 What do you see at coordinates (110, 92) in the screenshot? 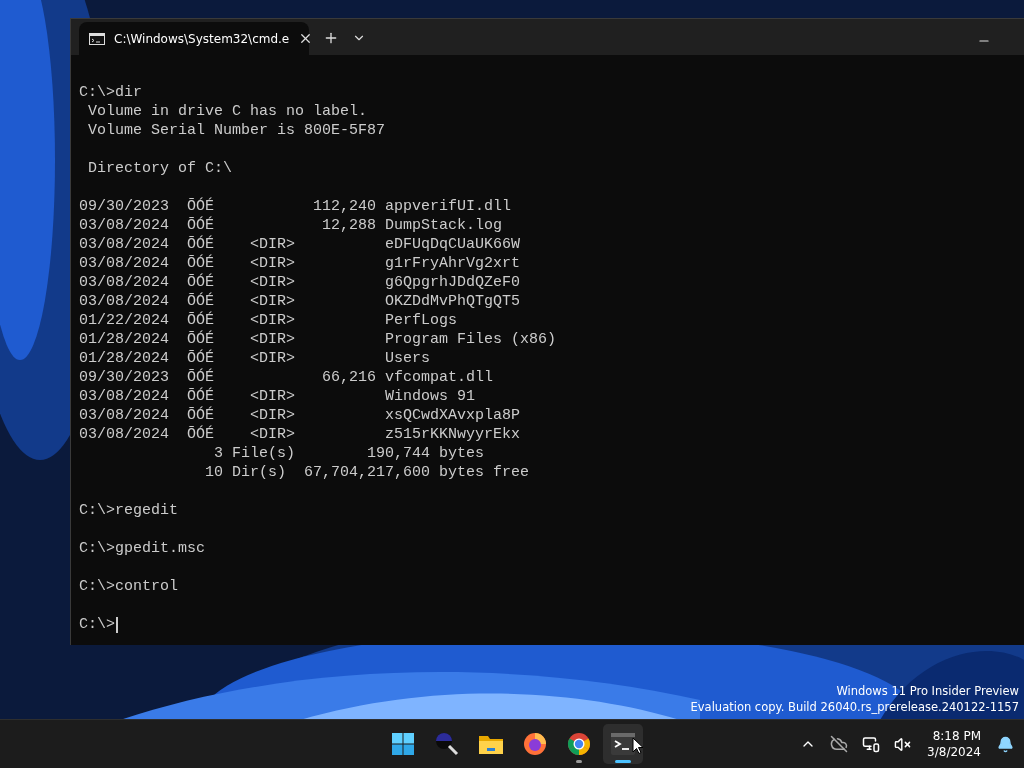
I see `console-line: C:\>dir` at bounding box center [110, 92].